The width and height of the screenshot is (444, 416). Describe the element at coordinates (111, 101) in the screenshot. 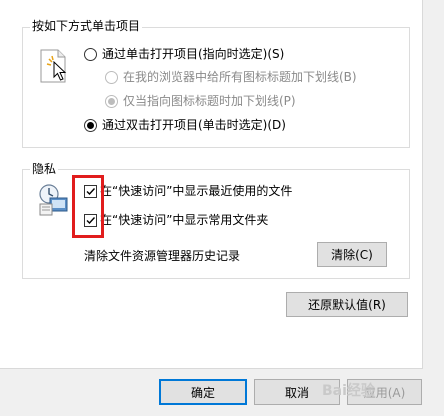

I see `underline-hover-radio` at that location.